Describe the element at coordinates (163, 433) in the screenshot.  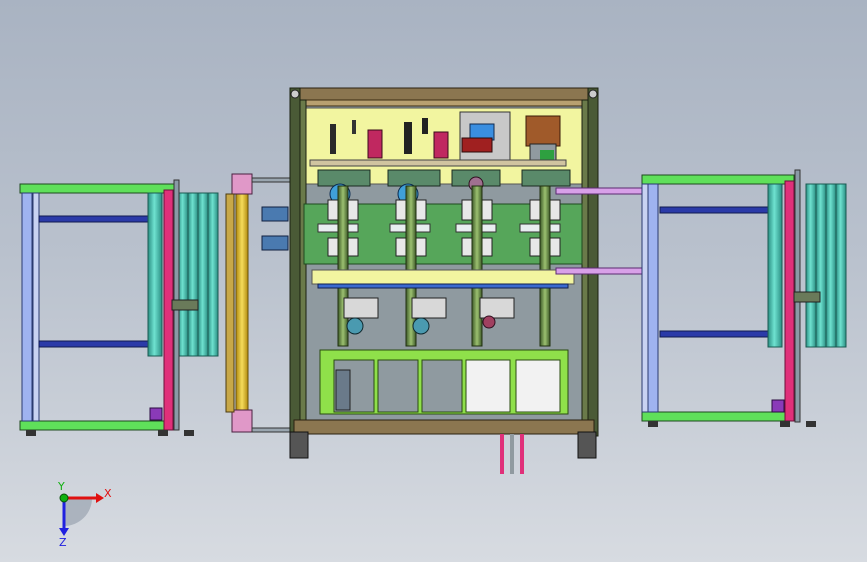
I see `left-conveyor-foot-b` at that location.